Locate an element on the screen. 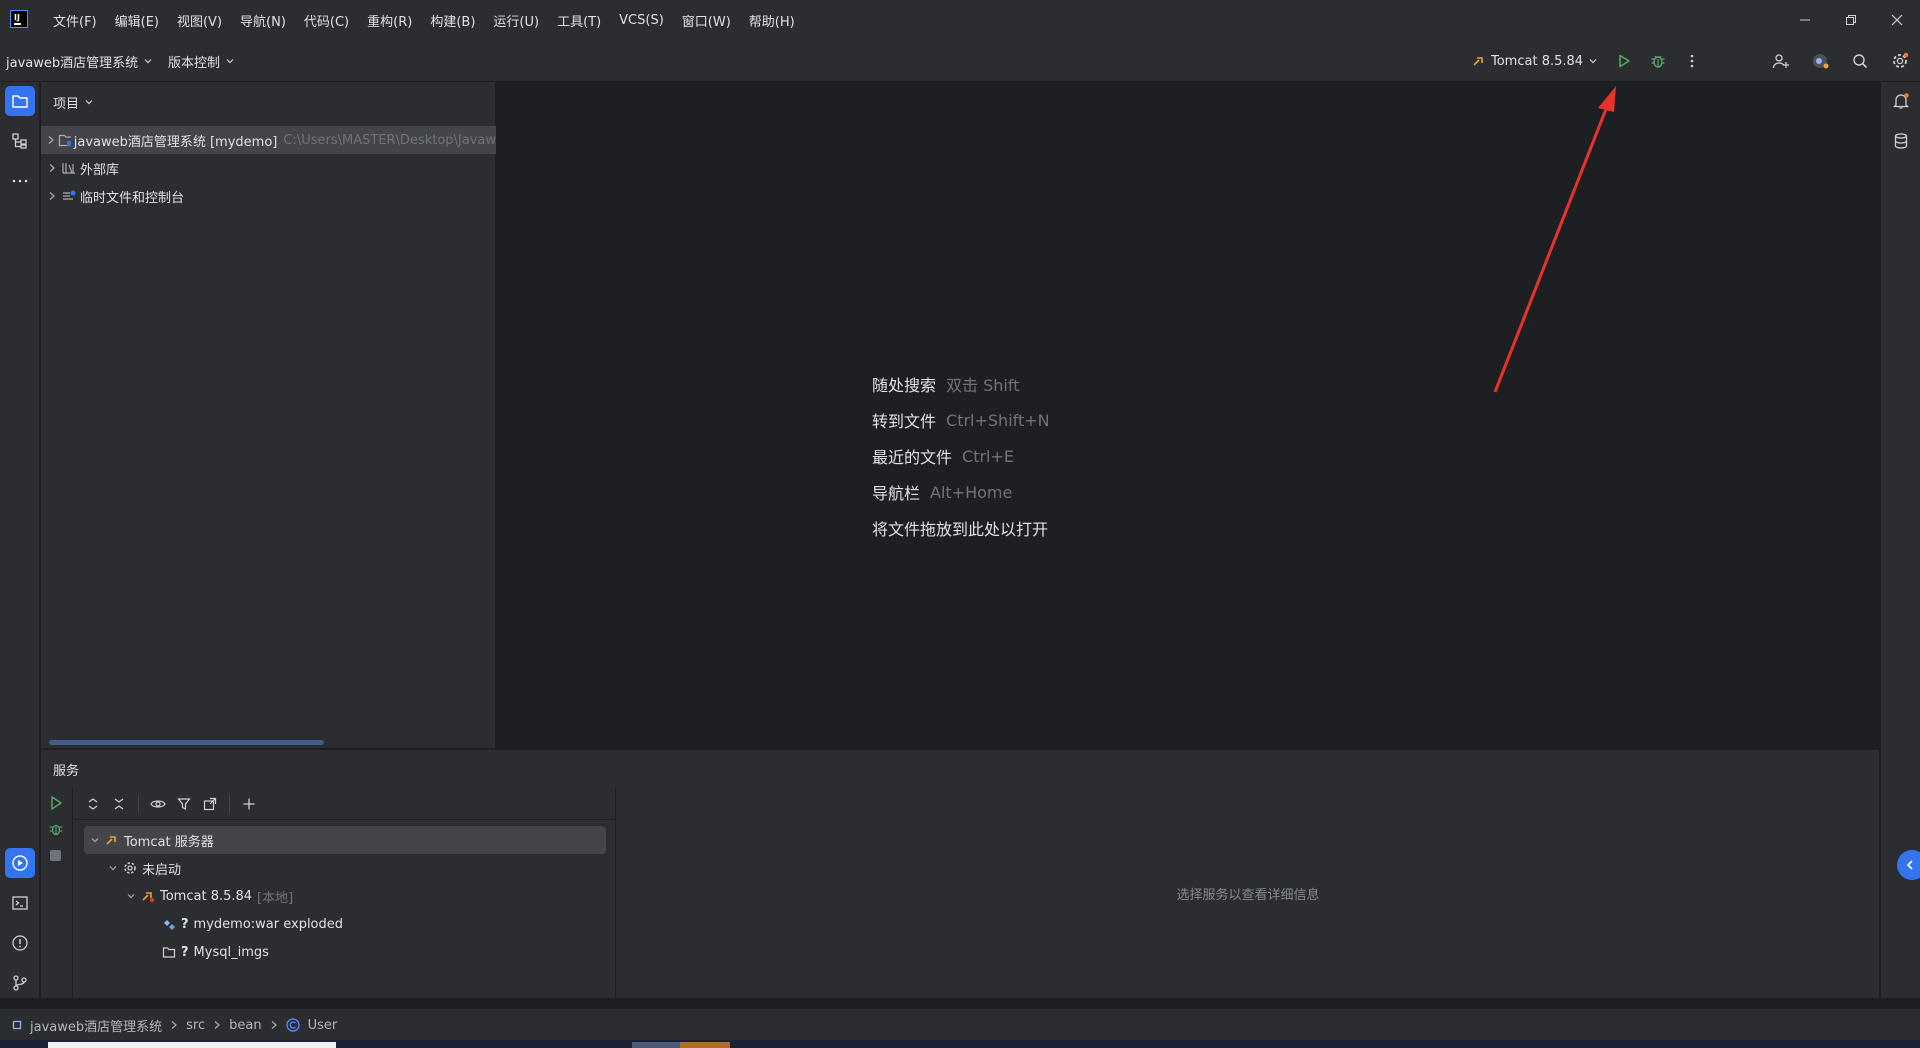  database-tool-button is located at coordinates (1901, 141).